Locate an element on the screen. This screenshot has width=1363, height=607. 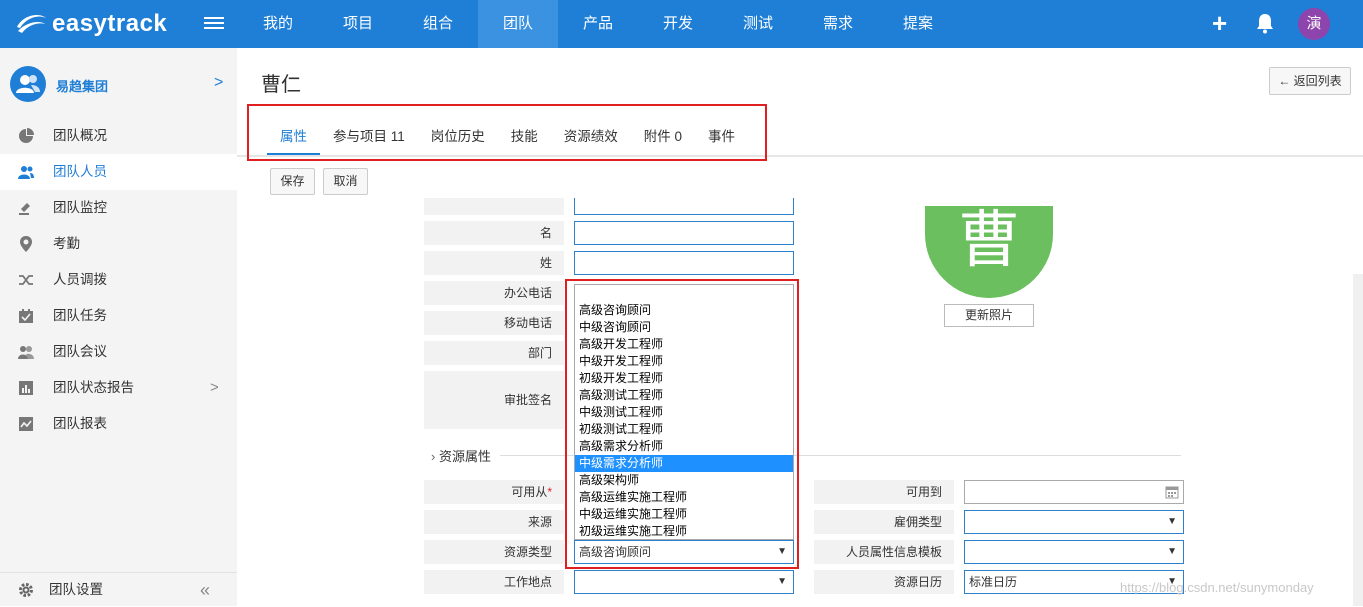
form-label: 可用从* is located at coordinates (494, 492).